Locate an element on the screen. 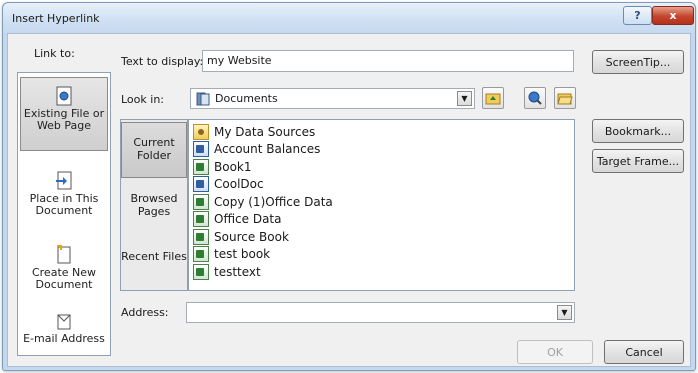 This screenshot has width=698, height=373. list-item: Book1 is located at coordinates (222, 166).